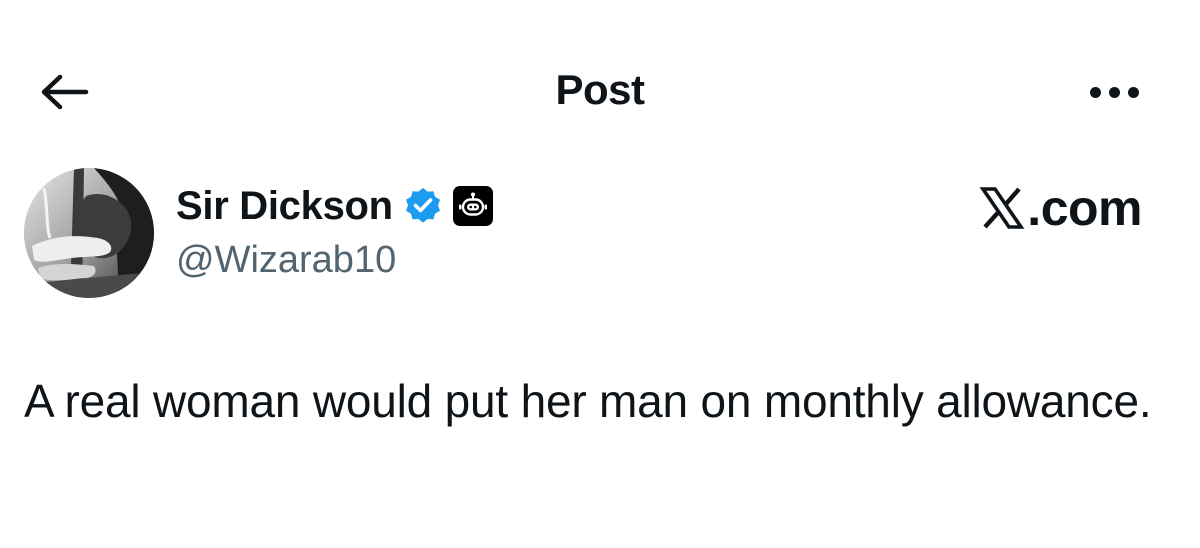 Image resolution: width=1200 pixels, height=548 pixels. I want to click on affiliation-badge, so click(472, 206).